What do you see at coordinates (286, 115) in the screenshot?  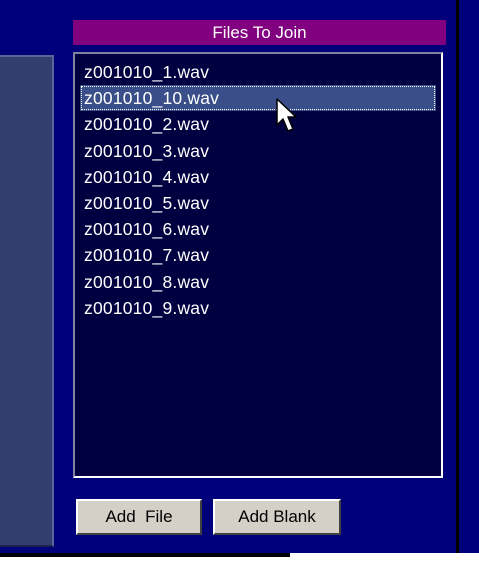 I see `mouse-pointer-icon` at bounding box center [286, 115].